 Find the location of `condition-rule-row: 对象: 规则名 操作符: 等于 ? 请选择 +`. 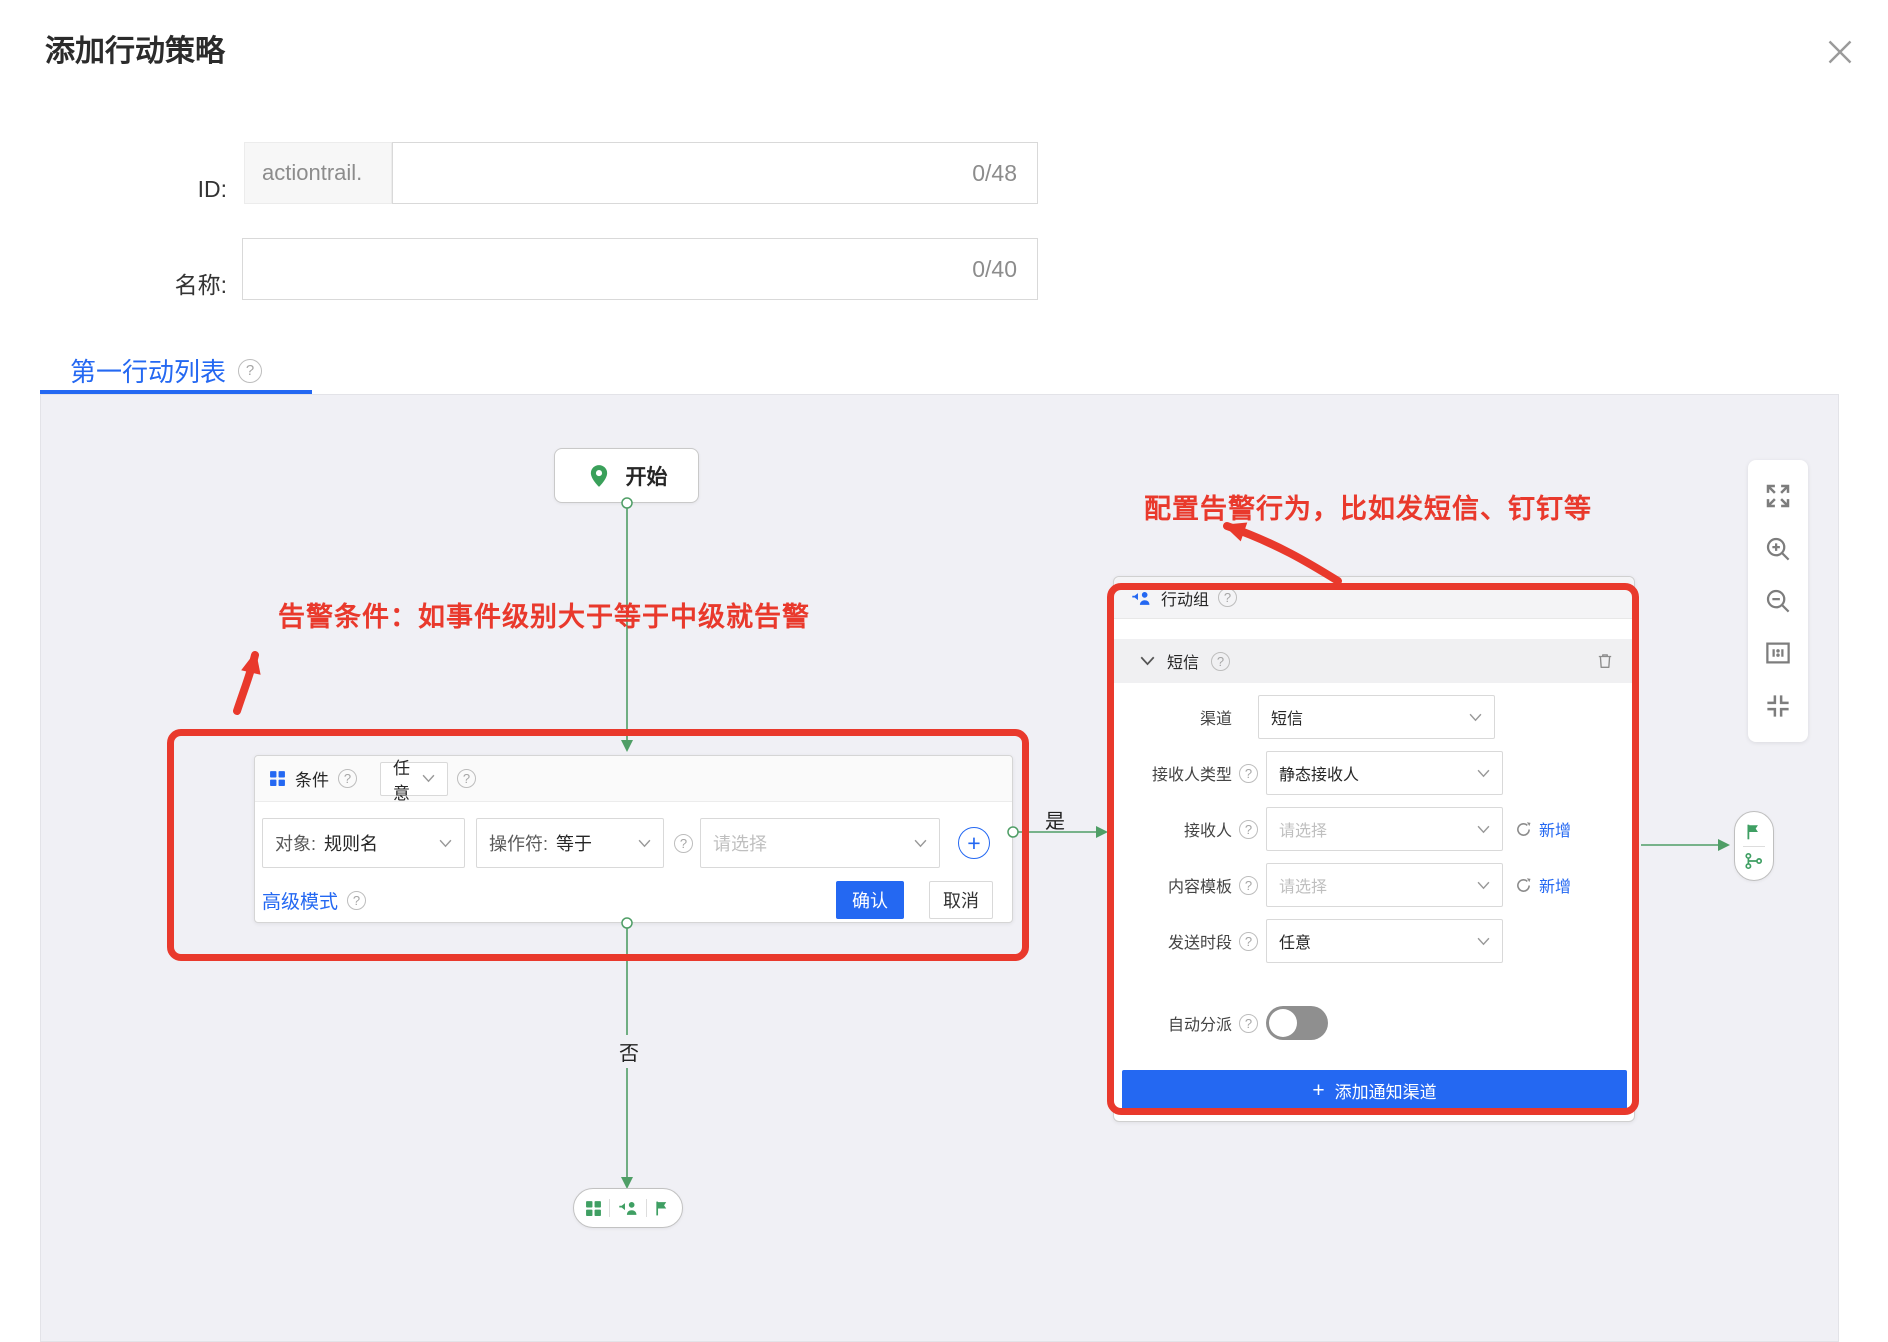

condition-rule-row: 对象: 规则名 操作符: 等于 ? 请选择 + is located at coordinates (634, 843).